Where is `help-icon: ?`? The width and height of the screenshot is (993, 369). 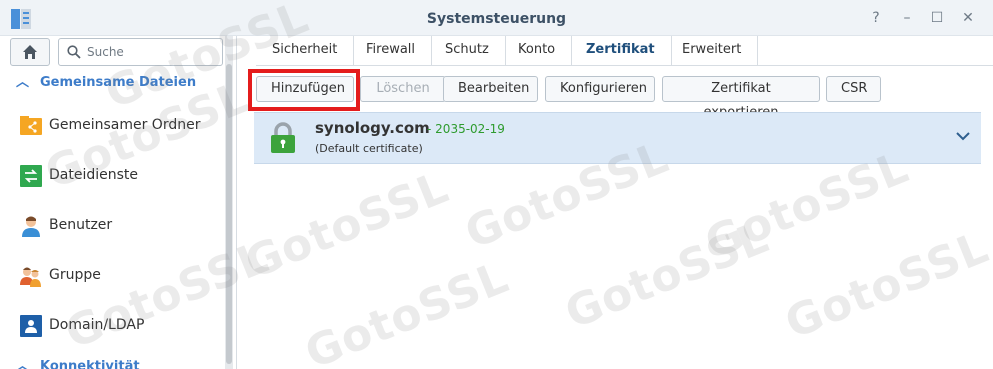
help-icon: ? is located at coordinates (876, 18).